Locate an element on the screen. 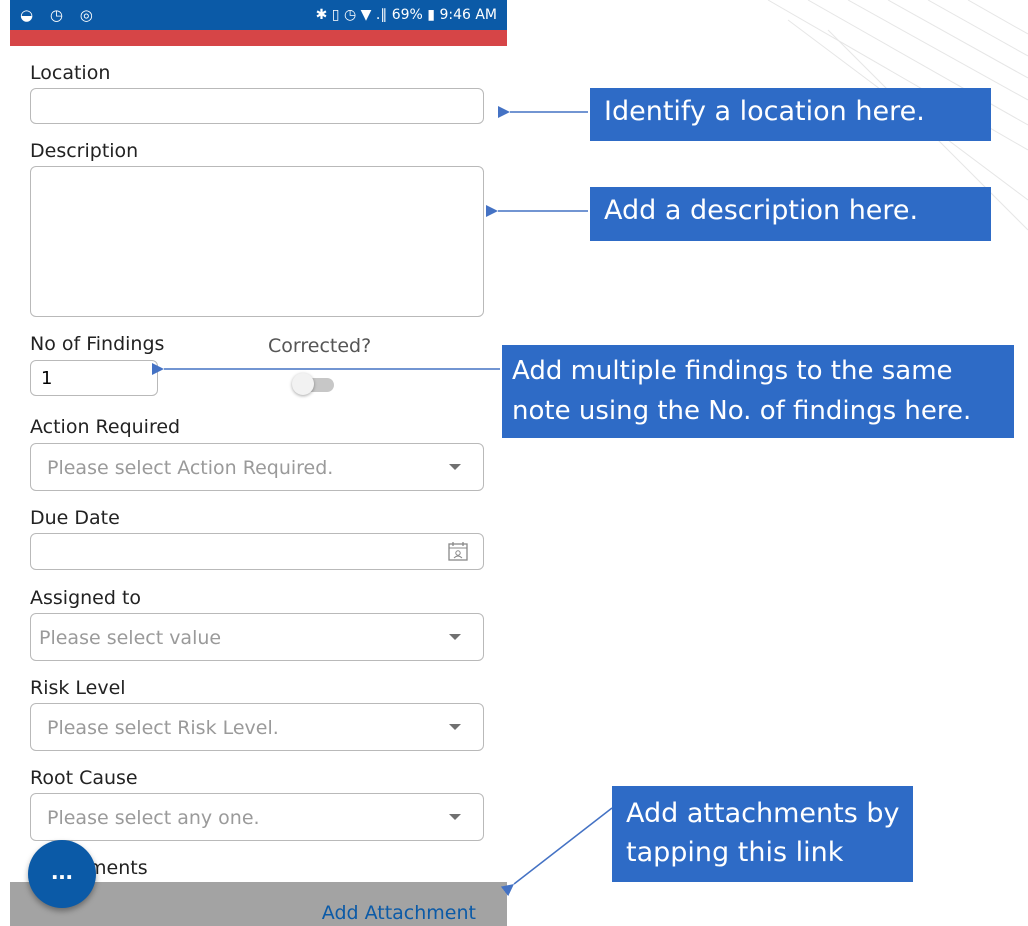 This screenshot has height=926, width=1028. risk-level-label: Risk Level is located at coordinates (78, 688).